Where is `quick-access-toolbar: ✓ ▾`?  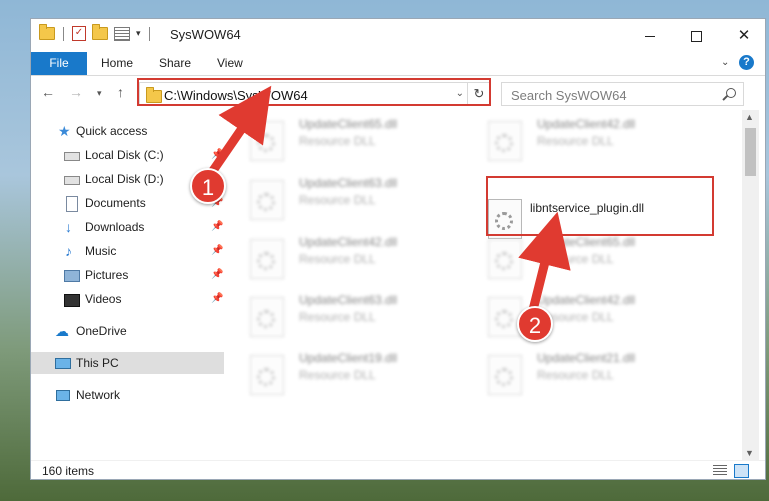 quick-access-toolbar: ✓ ▾ is located at coordinates (95, 32).